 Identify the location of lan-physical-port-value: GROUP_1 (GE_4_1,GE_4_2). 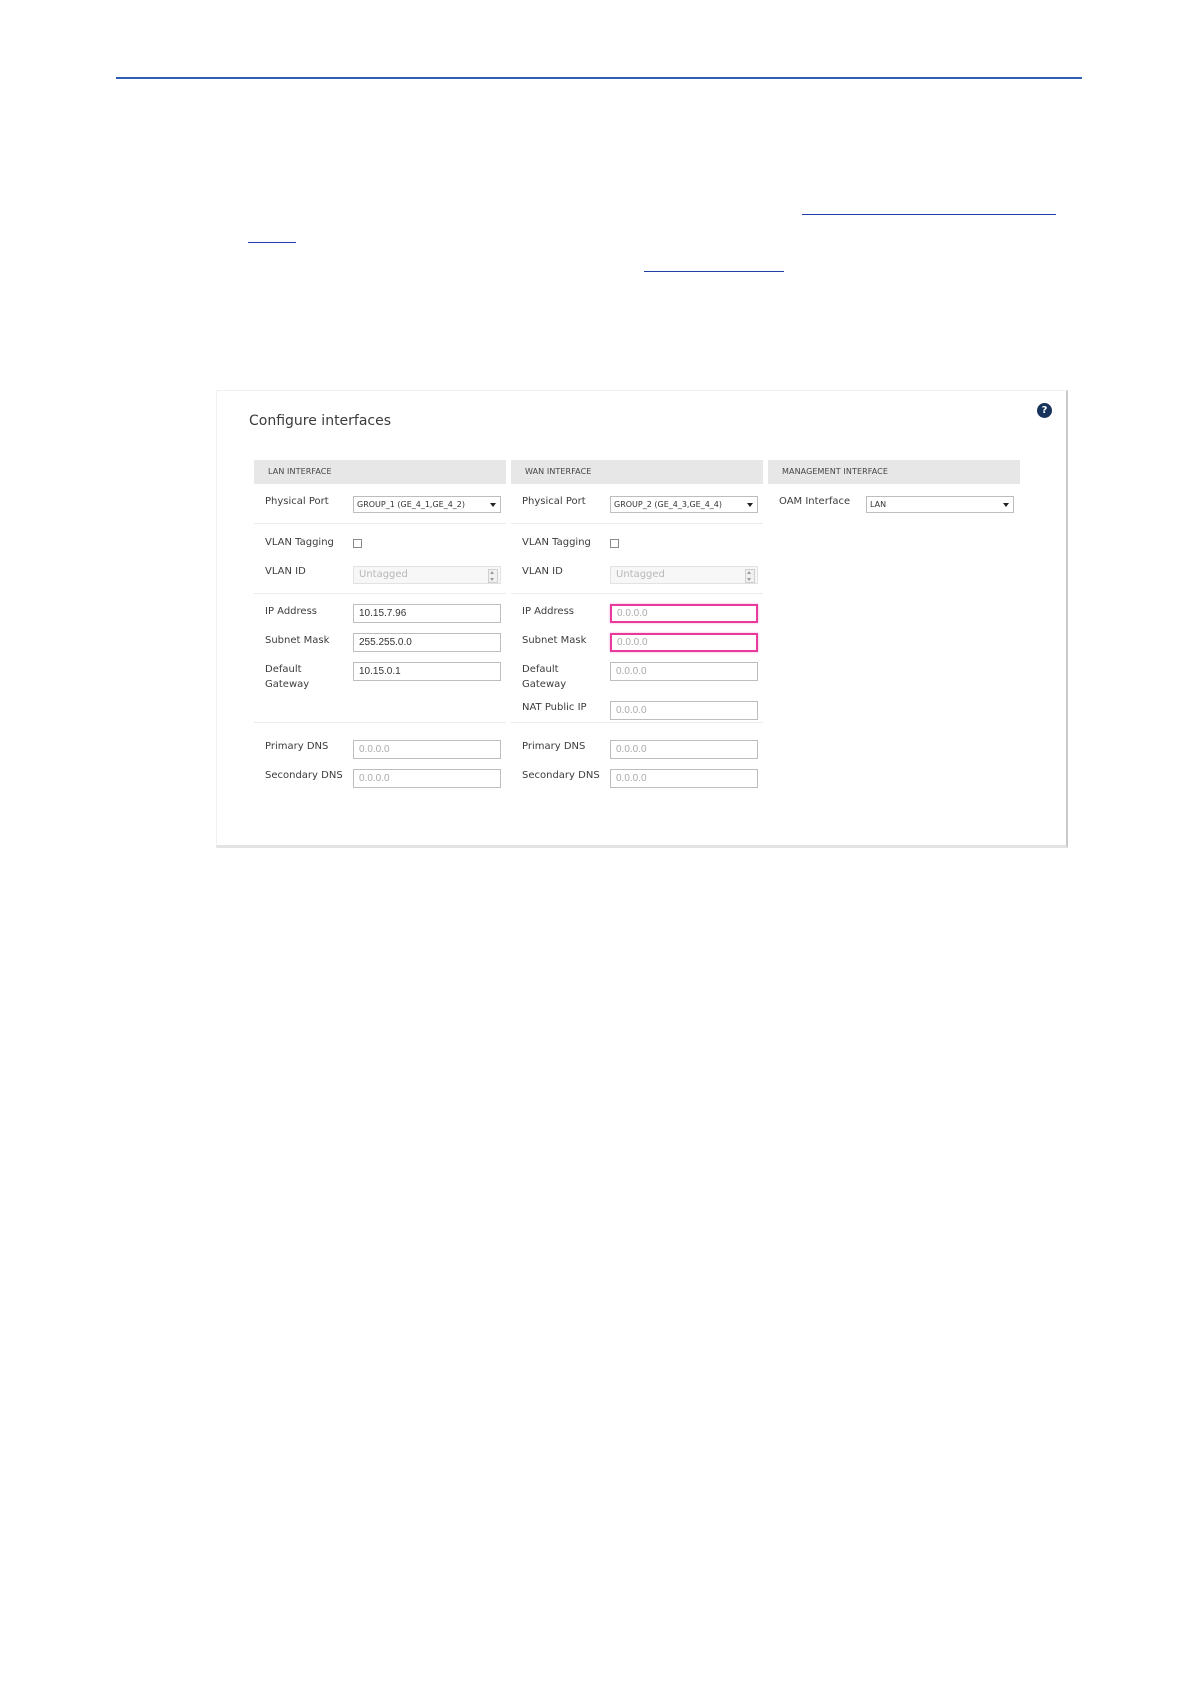
(411, 504).